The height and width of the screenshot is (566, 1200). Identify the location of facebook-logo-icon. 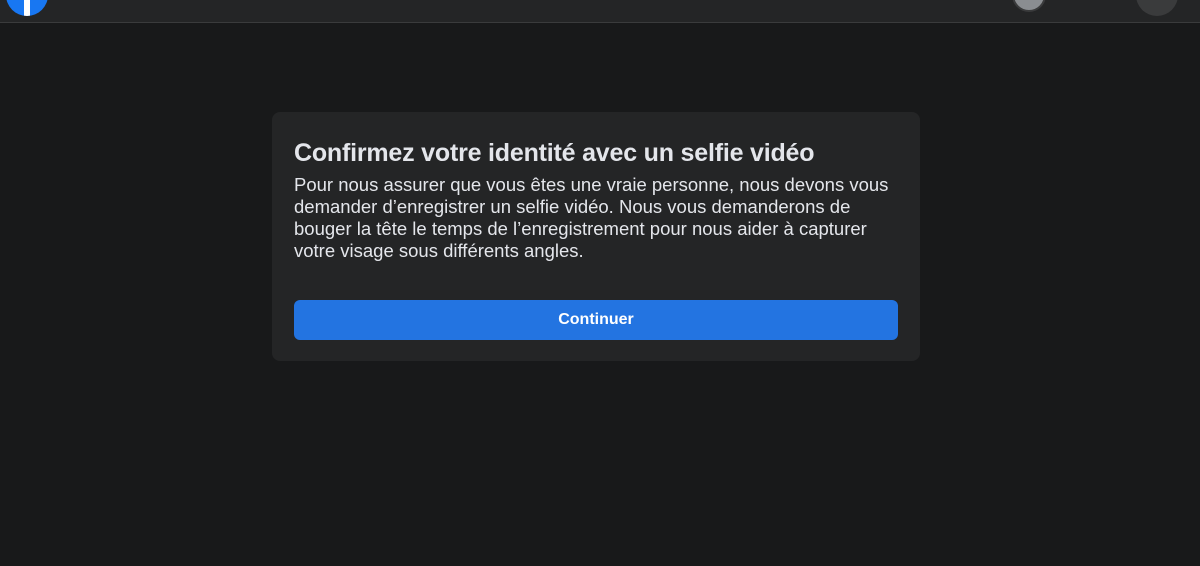
(27, 8).